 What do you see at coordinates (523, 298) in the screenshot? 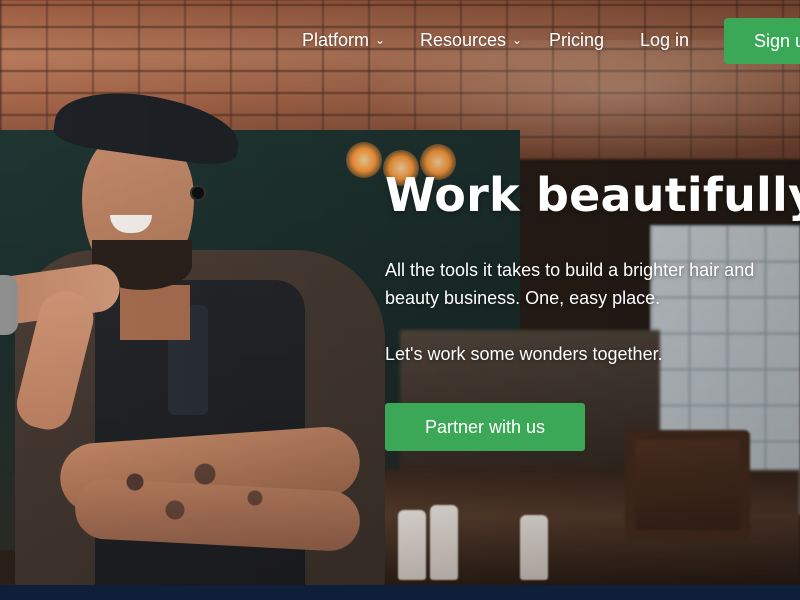
I see `hero-description-line-2: beauty business. One, easy place.` at bounding box center [523, 298].